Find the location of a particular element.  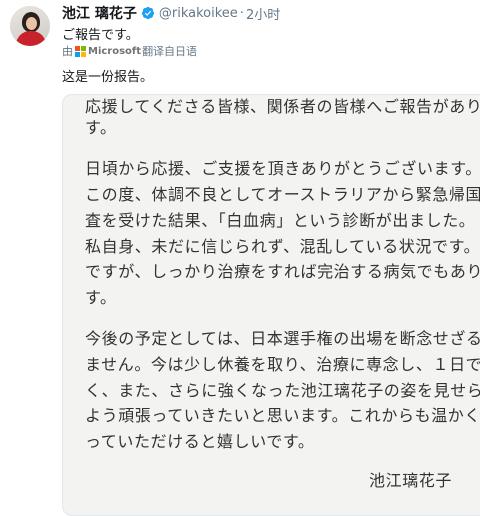

tweet-text: ご報告です。 is located at coordinates (100, 35).